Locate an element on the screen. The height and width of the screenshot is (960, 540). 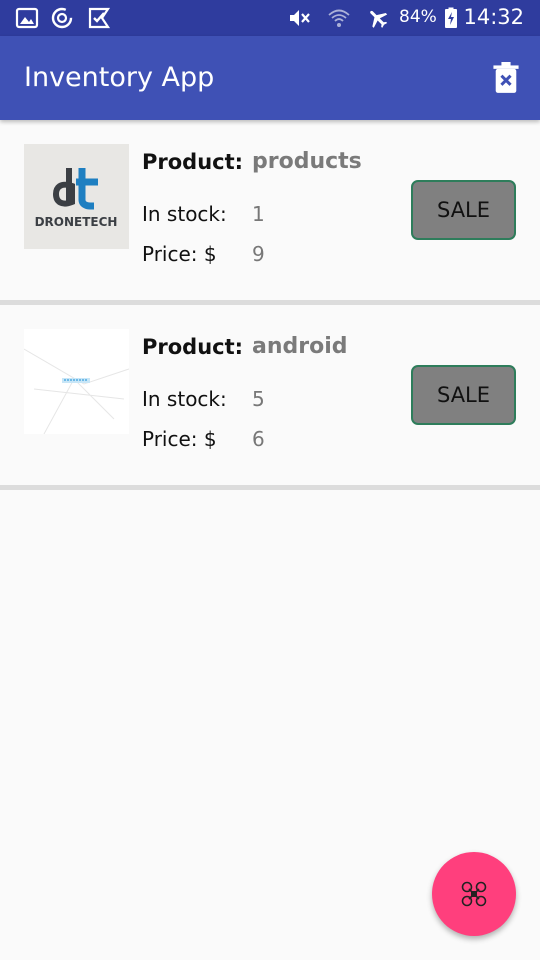
clock: 14:32 is located at coordinates (493, 17).